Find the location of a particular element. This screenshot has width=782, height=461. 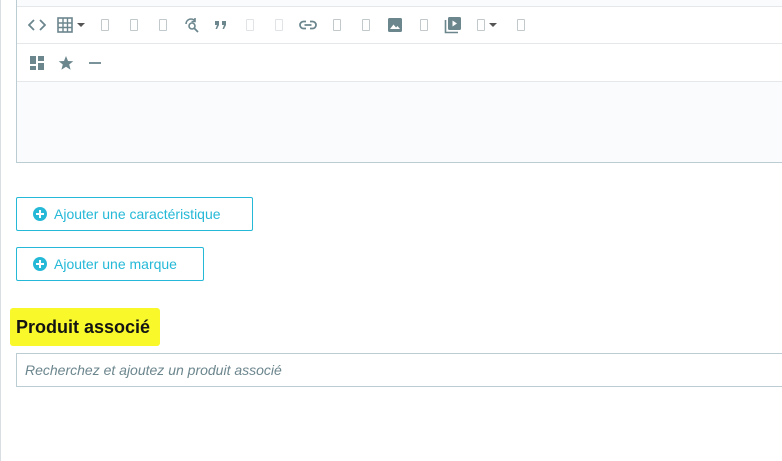

add-feature-button: Ajouter une caractéristique is located at coordinates (134, 214).